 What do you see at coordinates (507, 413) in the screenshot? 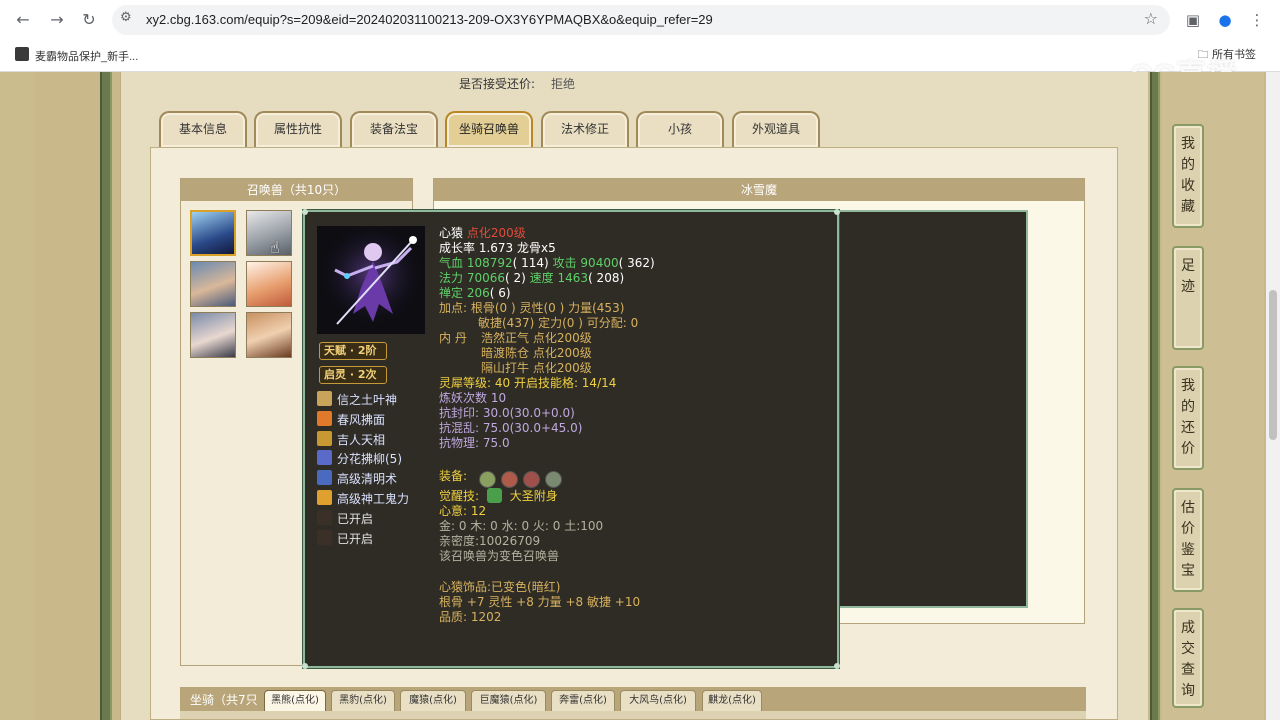
I see `resist-seal-line: 抗封印: 30.0(30.0+0.0)` at bounding box center [507, 413].